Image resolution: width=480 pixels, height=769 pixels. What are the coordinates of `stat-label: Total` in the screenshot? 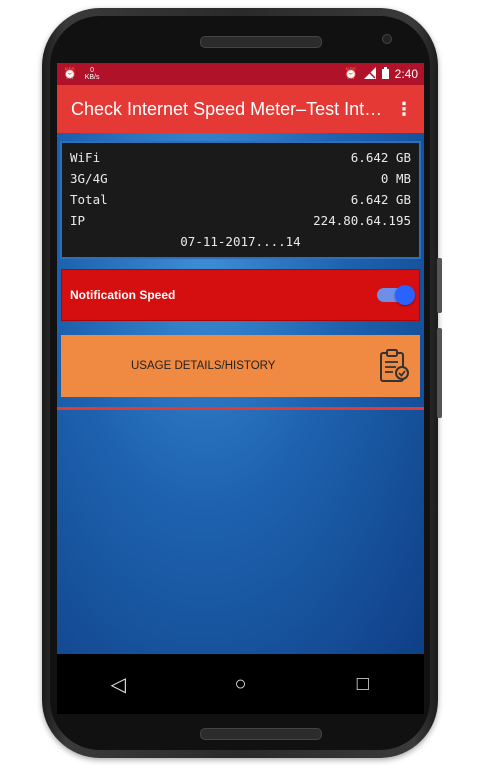 It's located at (89, 199).